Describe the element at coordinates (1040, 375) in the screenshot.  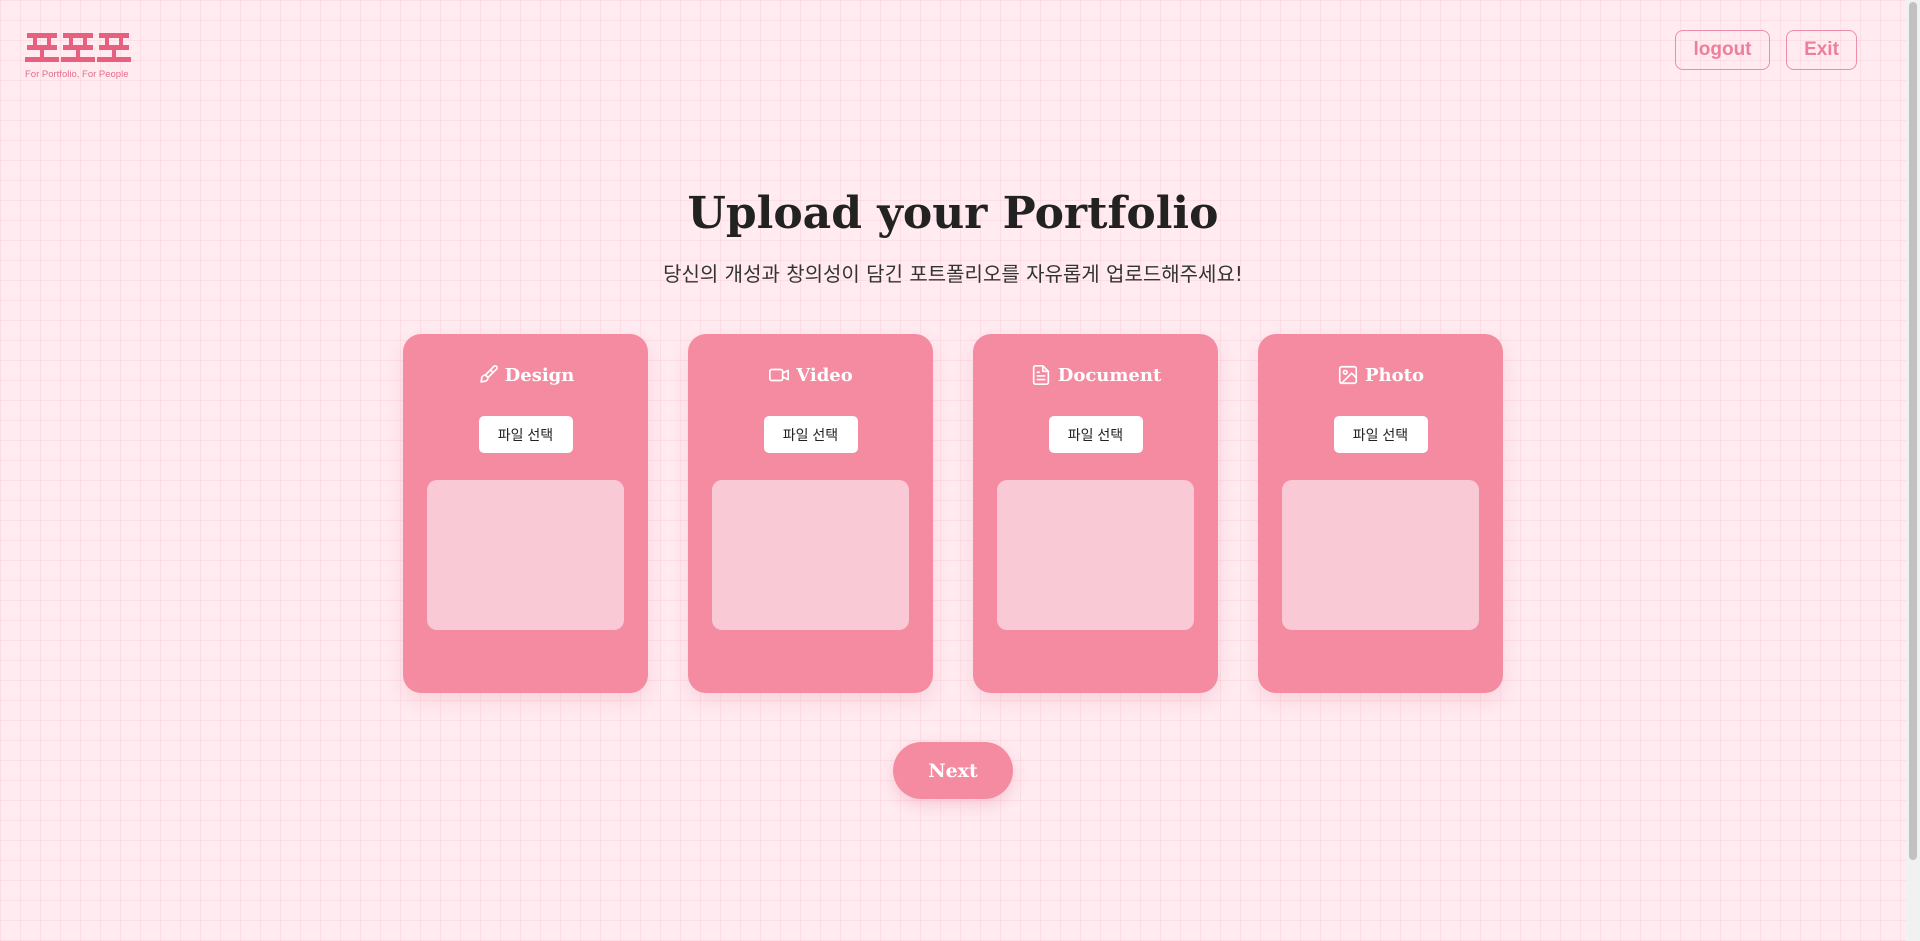
I see `document-icon` at that location.